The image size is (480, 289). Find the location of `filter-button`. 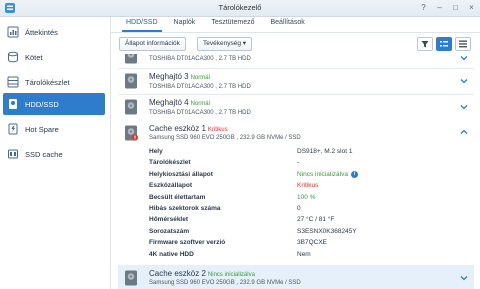

filter-button is located at coordinates (425, 44).